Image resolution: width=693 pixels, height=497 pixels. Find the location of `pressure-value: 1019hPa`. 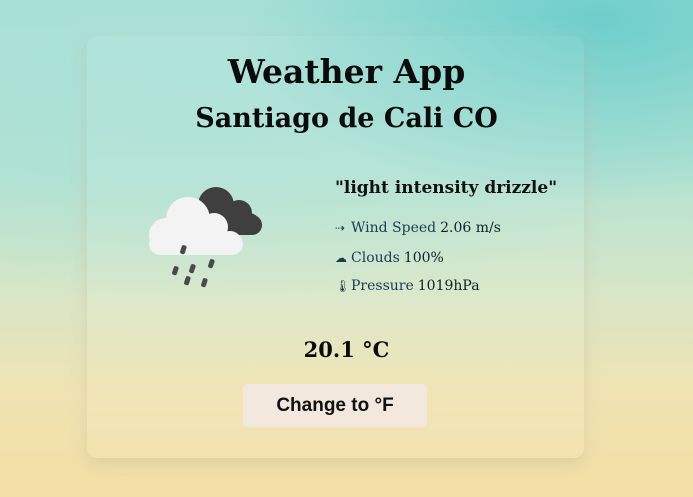

pressure-value: 1019hPa is located at coordinates (448, 286).